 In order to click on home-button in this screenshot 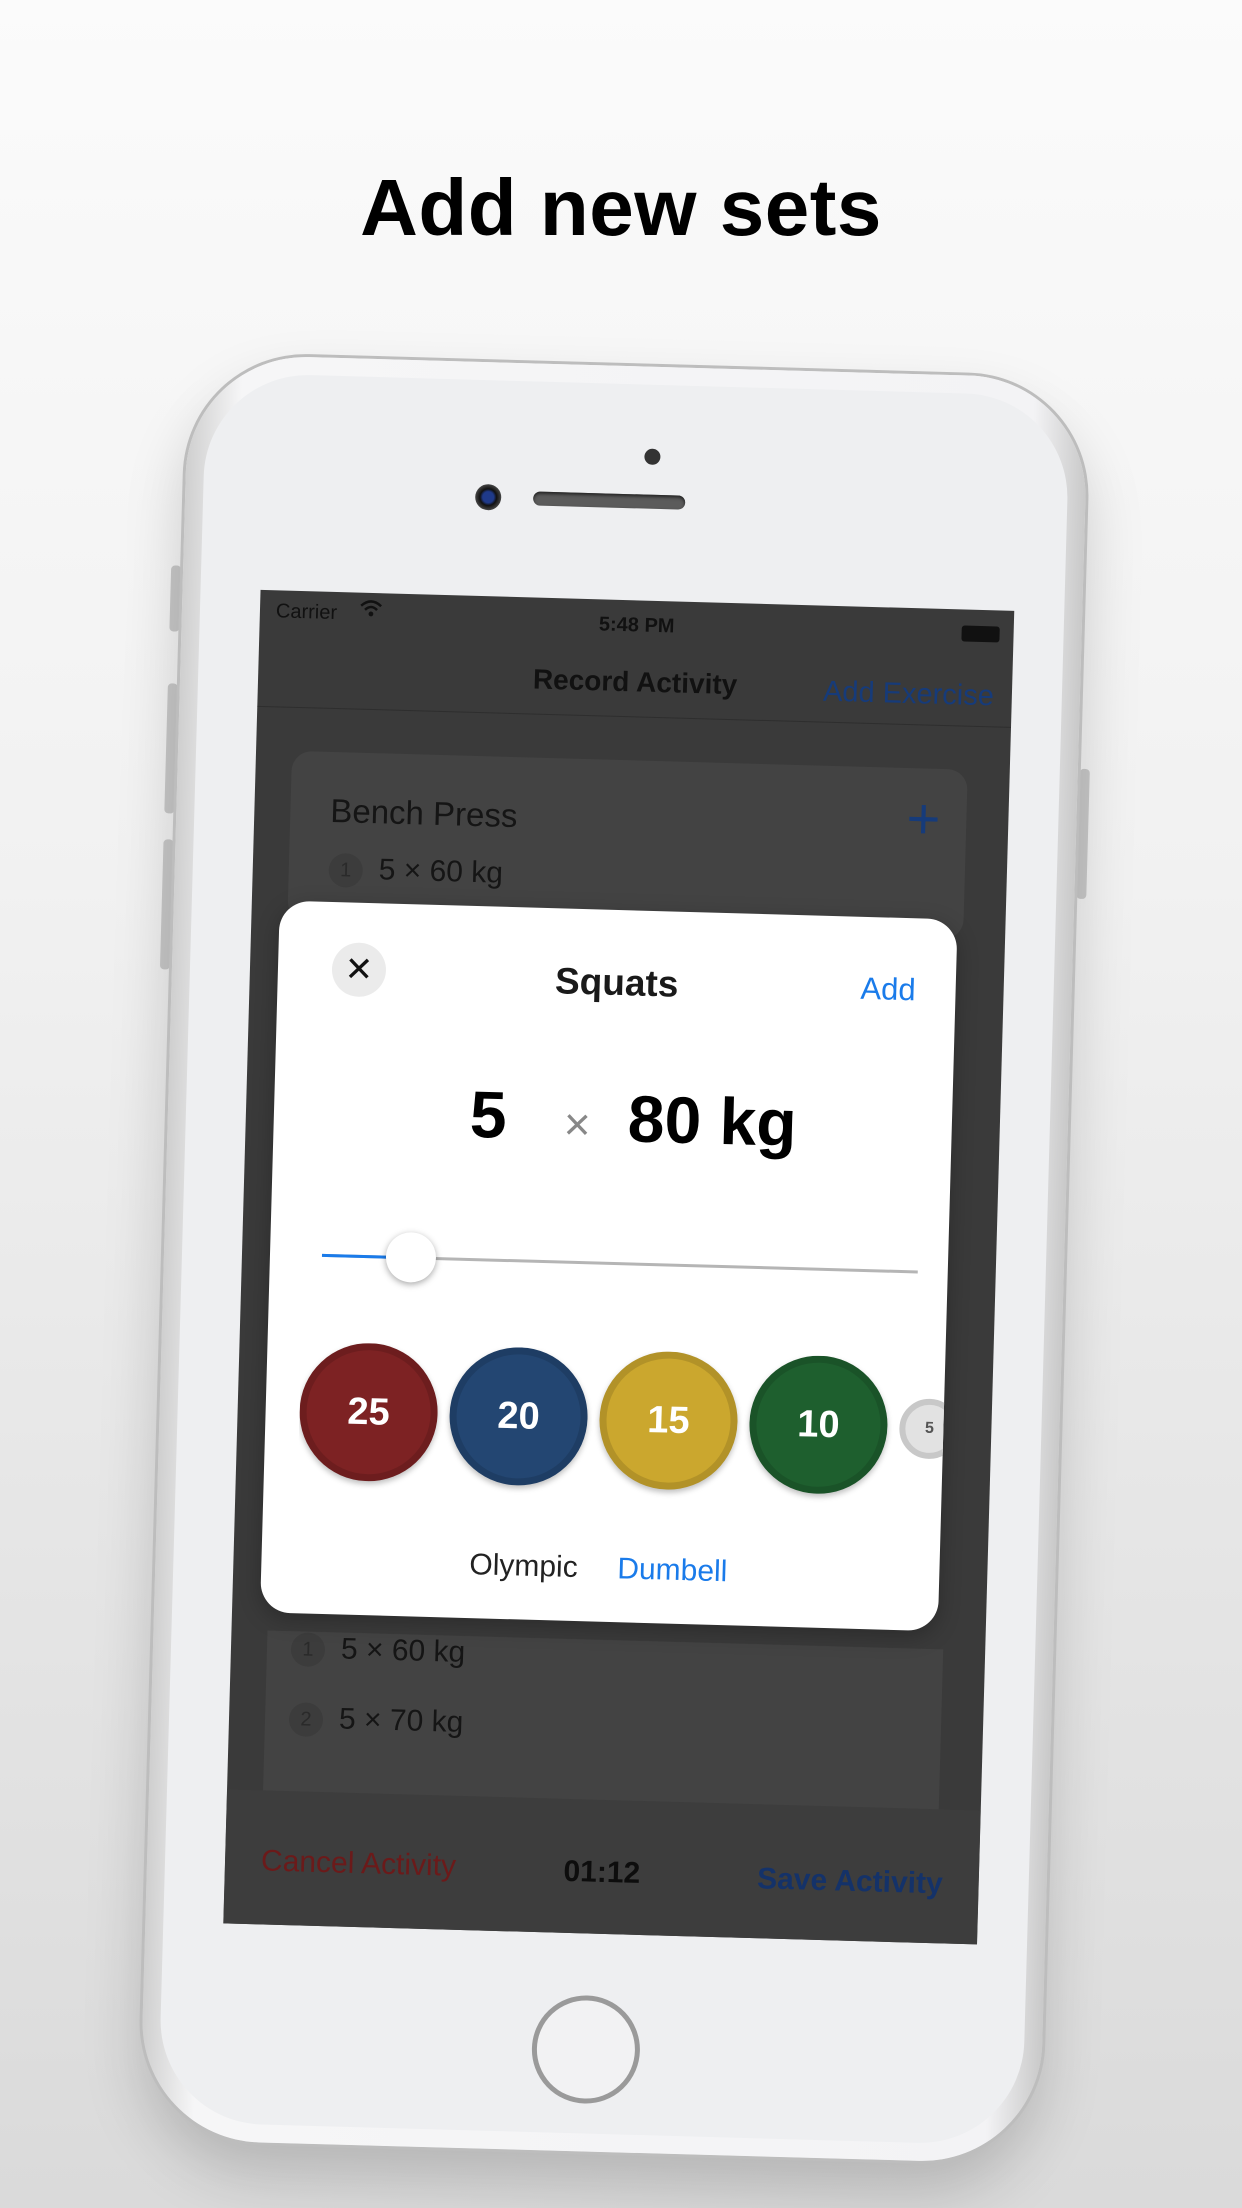, I will do `click(586, 2050)`.